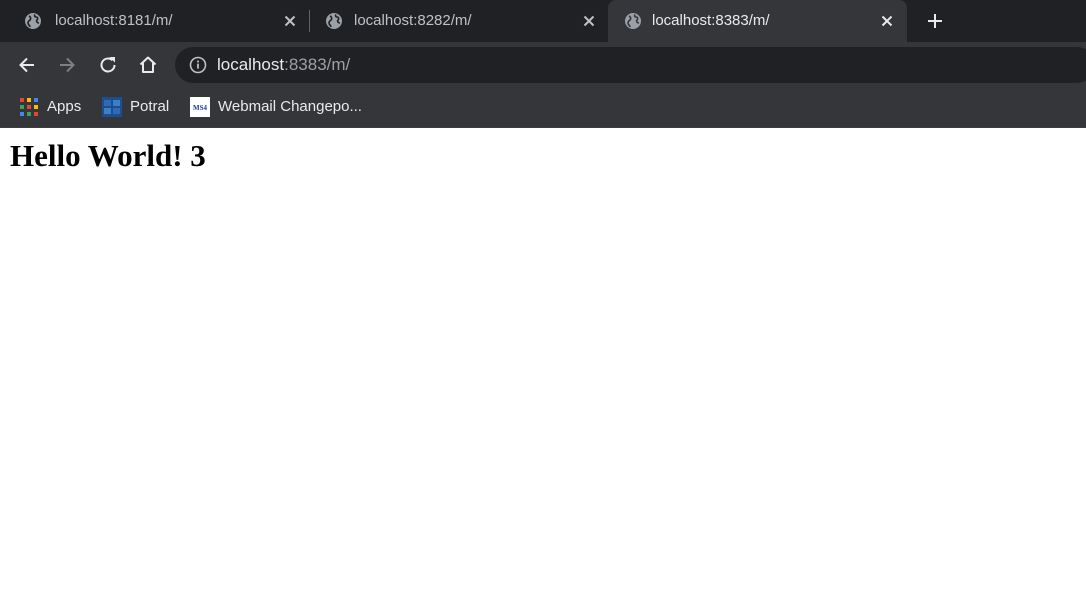 The height and width of the screenshot is (590, 1086). What do you see at coordinates (67, 65) in the screenshot?
I see `forward-arrow-icon` at bounding box center [67, 65].